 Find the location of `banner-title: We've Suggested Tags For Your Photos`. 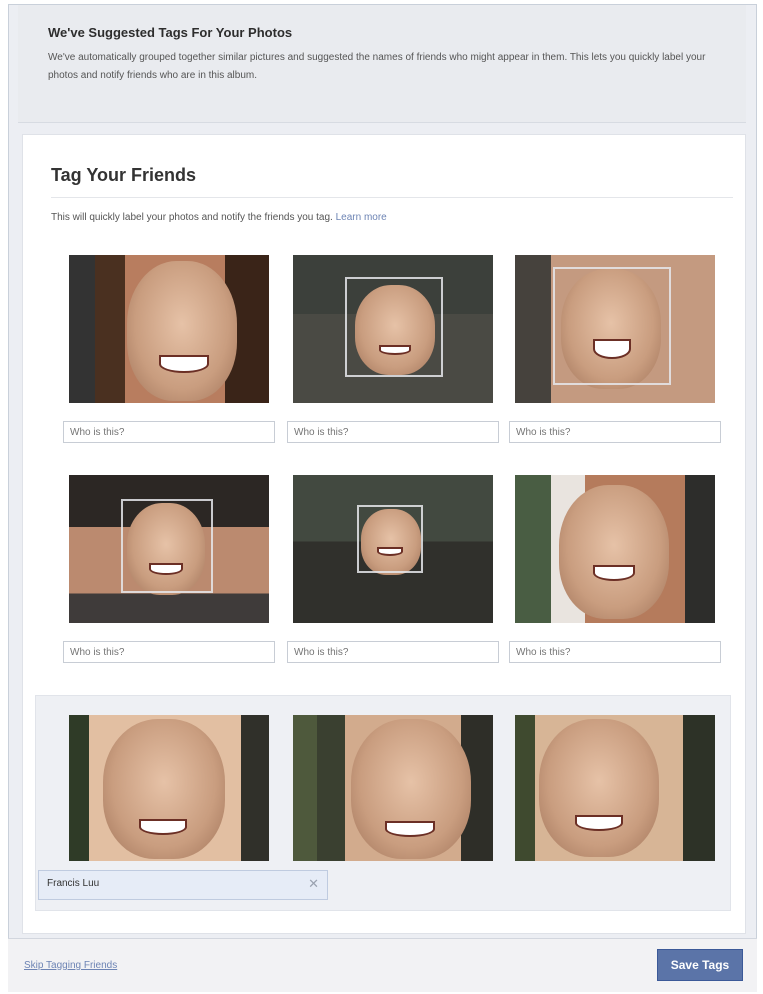

banner-title: We've Suggested Tags For Your Photos is located at coordinates (170, 32).